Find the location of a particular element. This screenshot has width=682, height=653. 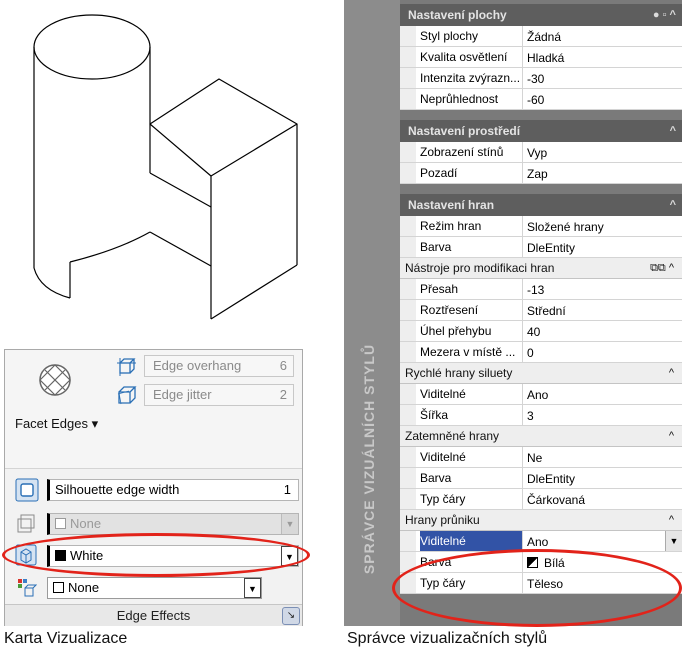

property-row: Šířka 3 is located at coordinates (541, 415).